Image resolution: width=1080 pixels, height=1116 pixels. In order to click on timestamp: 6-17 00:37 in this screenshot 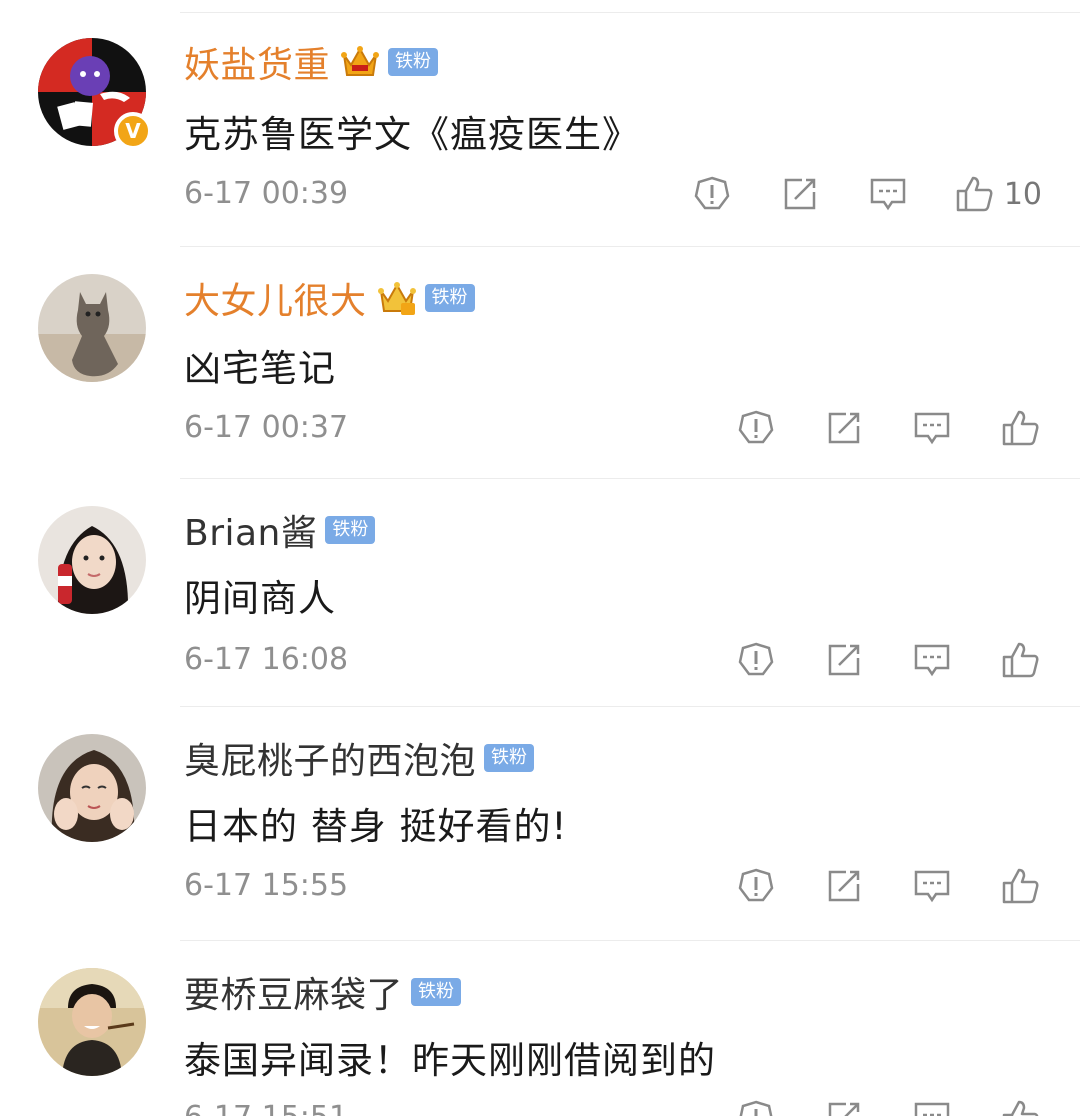, I will do `click(266, 427)`.